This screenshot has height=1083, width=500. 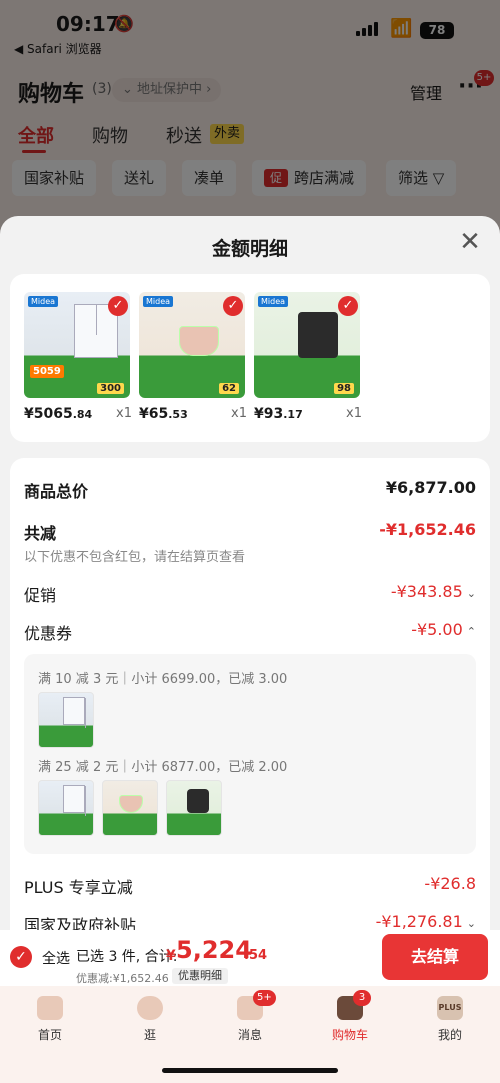 I want to click on promotion-row: -¥343.85 ⌄, so click(x=433, y=591).